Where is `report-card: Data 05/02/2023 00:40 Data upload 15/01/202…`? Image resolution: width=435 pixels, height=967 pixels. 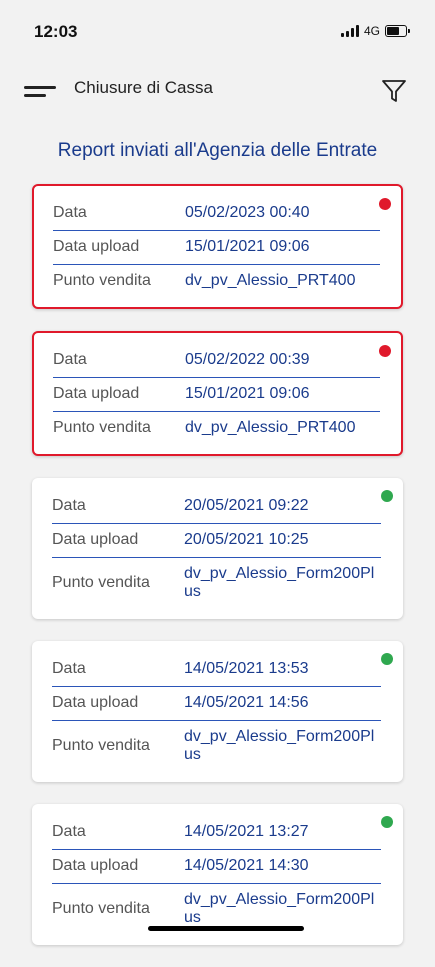 report-card: Data 05/02/2023 00:40 Data upload 15/01/202… is located at coordinates (217, 246).